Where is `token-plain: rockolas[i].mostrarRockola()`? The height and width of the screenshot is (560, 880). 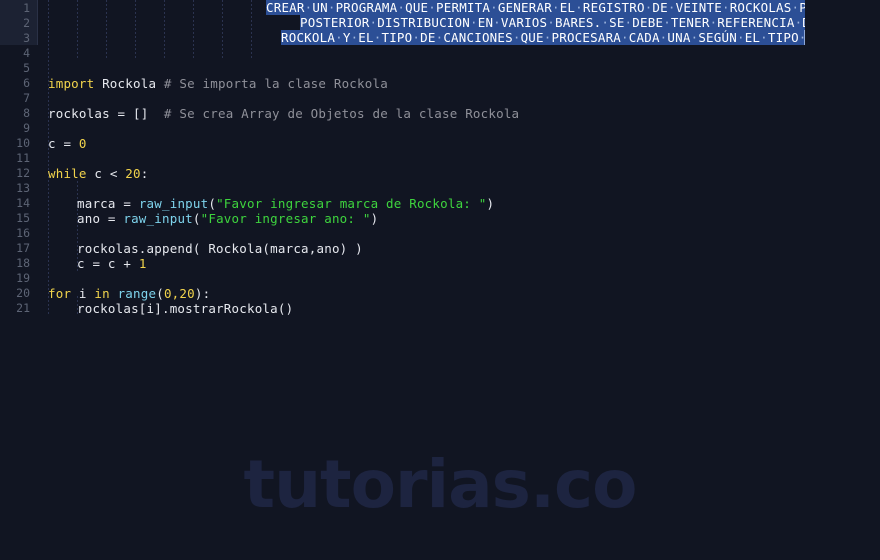 token-plain: rockolas[i].mostrarRockola() is located at coordinates (185, 308).